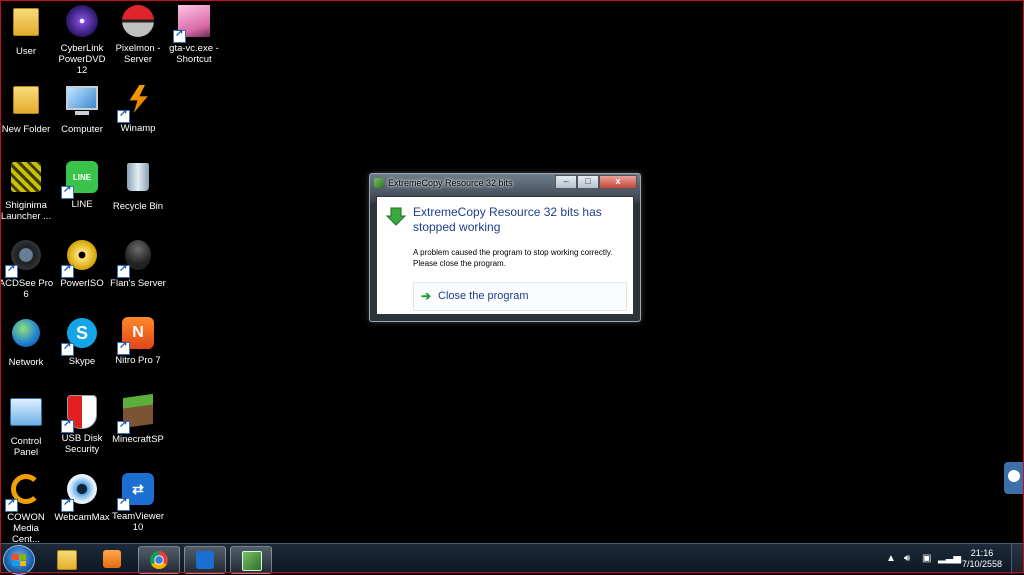 Image resolution: width=1024 pixels, height=575 pixels. What do you see at coordinates (138, 360) in the screenshot?
I see `desktop-icon-label: Nitro Pro 7` at bounding box center [138, 360].